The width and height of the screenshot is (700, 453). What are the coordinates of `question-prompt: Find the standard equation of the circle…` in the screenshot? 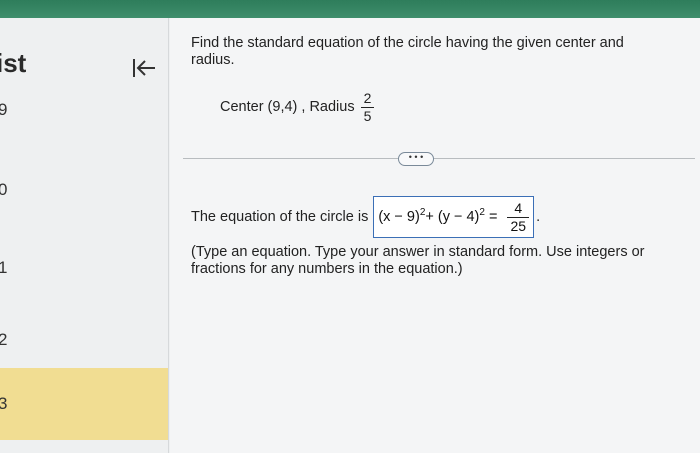 It's located at (407, 51).